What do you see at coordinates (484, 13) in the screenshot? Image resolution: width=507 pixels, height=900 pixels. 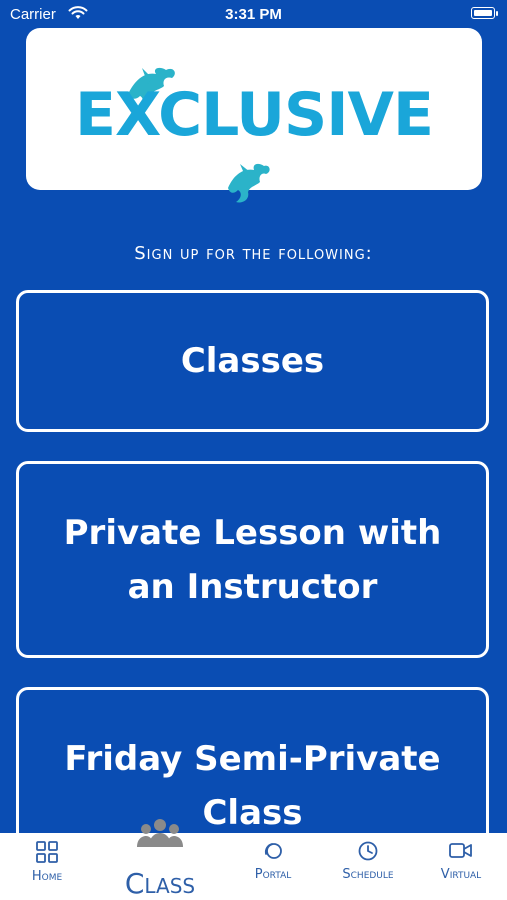 I see `battery-icon` at bounding box center [484, 13].